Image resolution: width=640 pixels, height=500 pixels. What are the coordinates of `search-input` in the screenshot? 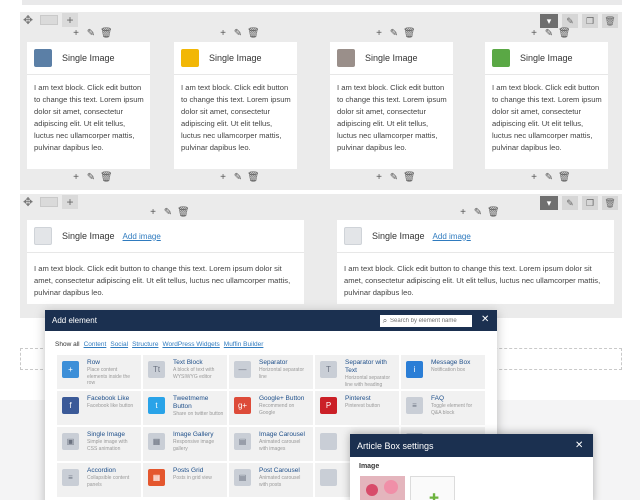 It's located at (430, 321).